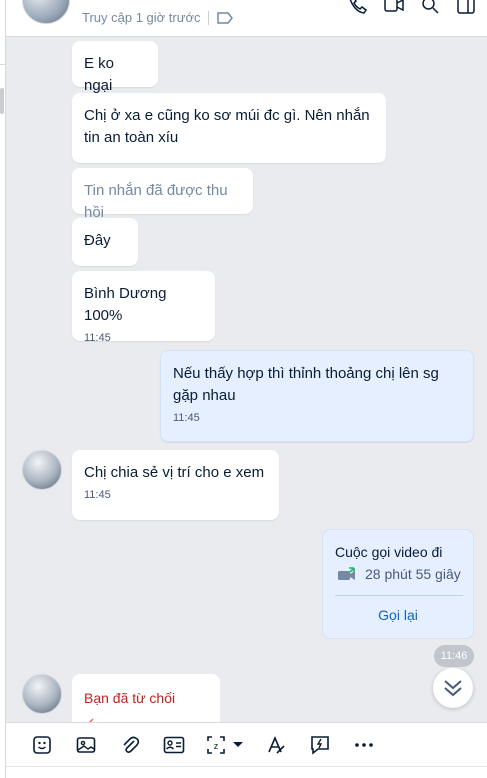 The height and width of the screenshot is (778, 487). I want to click on sidebar-toggle-icon, so click(466, 7).